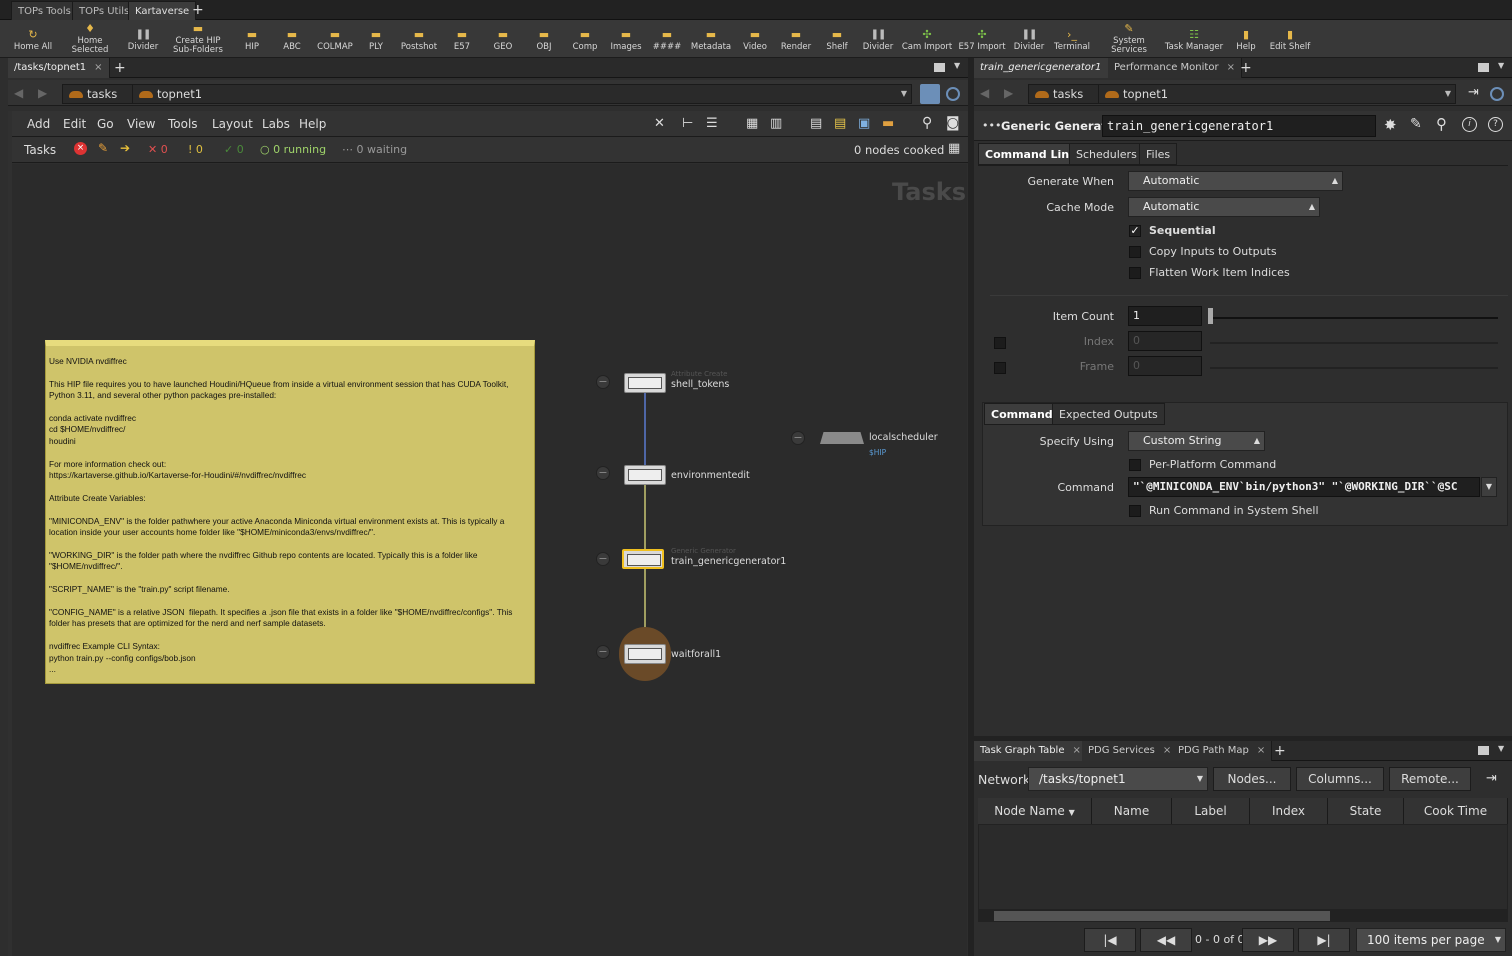 Image resolution: width=1512 pixels, height=956 pixels. Describe the element at coordinates (1130, 751) in the screenshot. I see `tab-pdg-services: PDG Services ×` at that location.